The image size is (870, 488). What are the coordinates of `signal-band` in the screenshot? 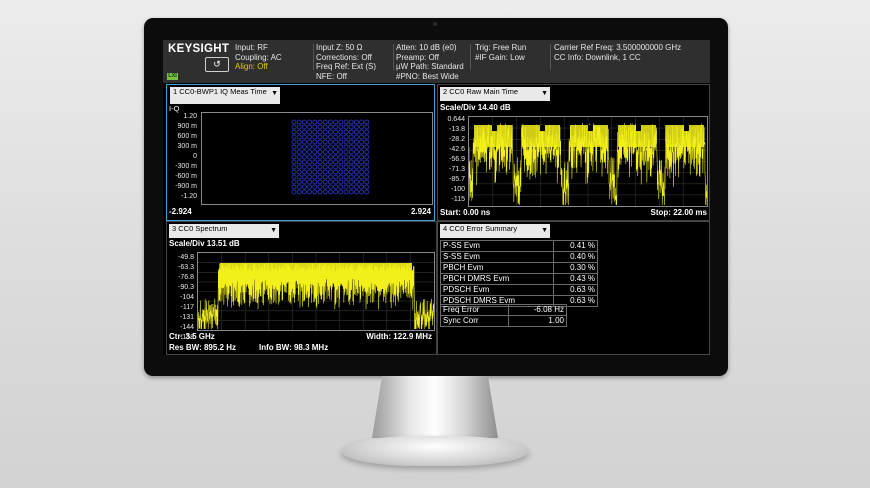 It's located at (316, 270).